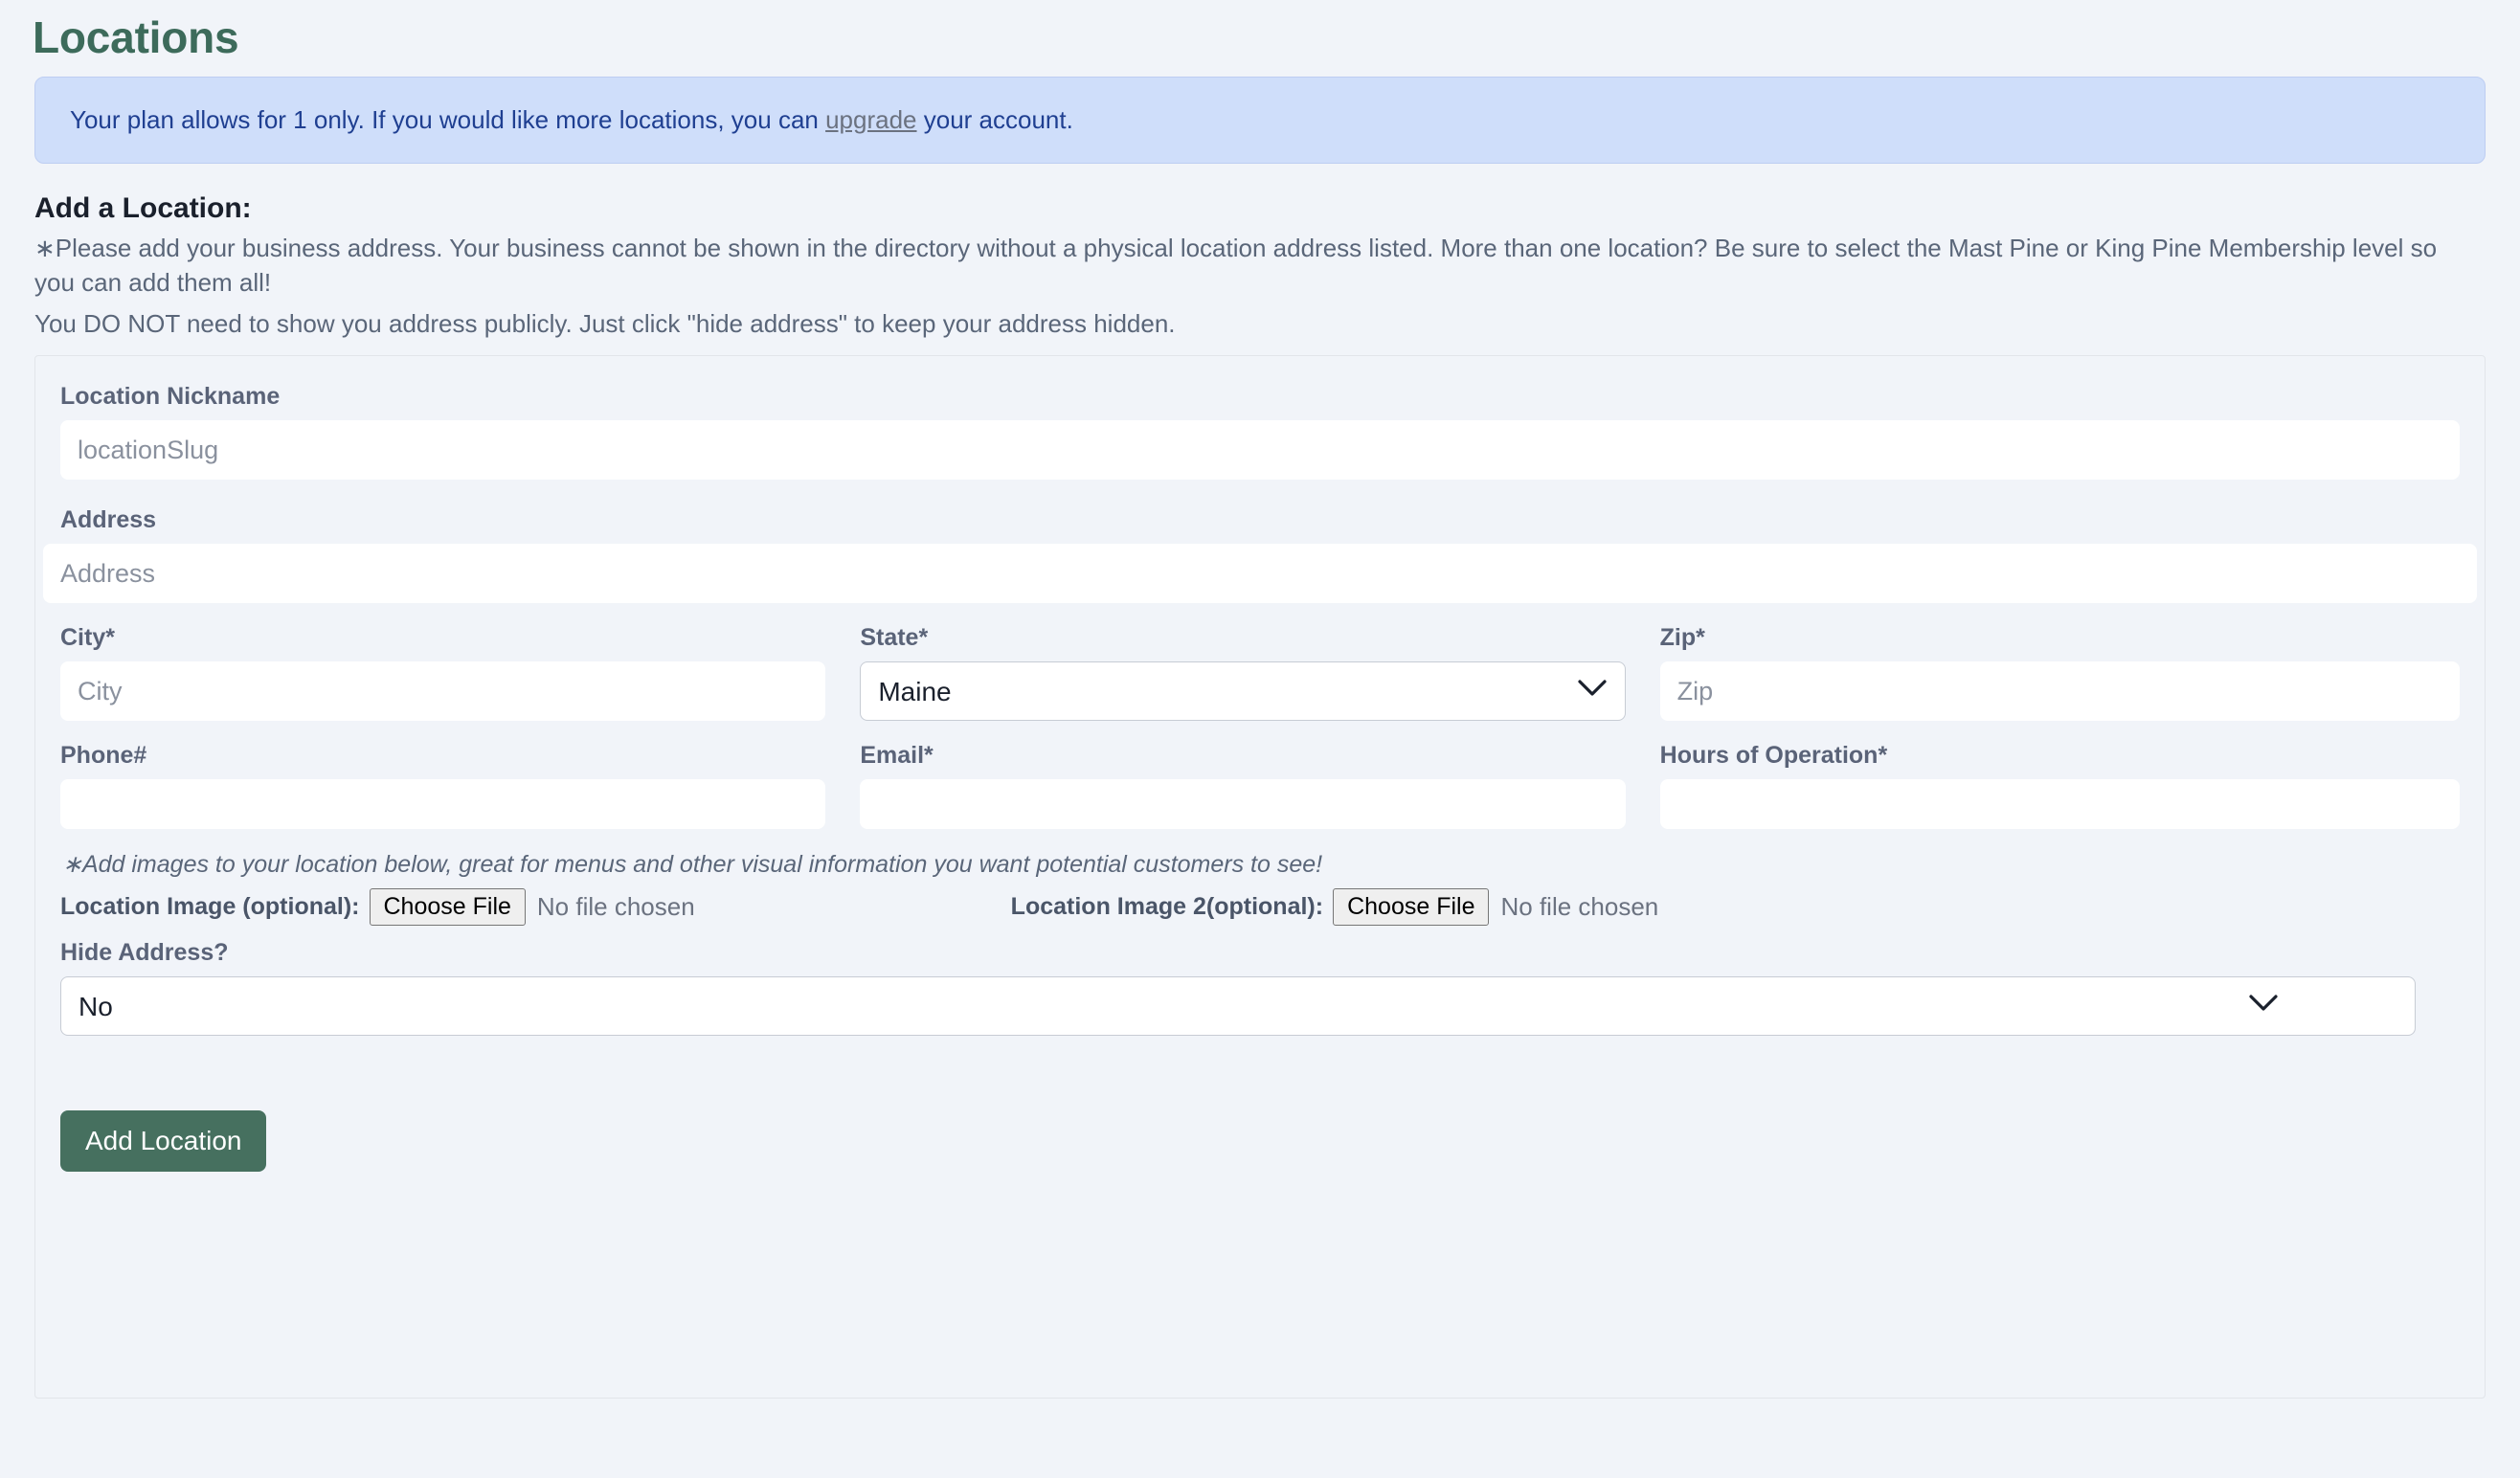 This screenshot has width=2520, height=1478. I want to click on city-input, so click(443, 691).